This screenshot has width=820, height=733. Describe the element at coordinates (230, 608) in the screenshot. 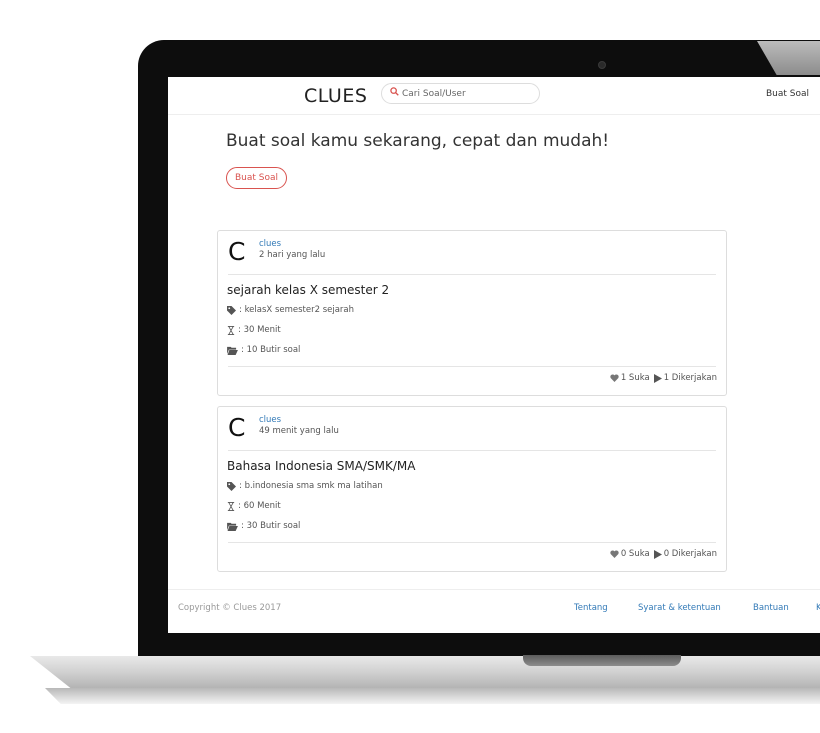

I see `copyright-text: Copyright © Clues 2017` at that location.